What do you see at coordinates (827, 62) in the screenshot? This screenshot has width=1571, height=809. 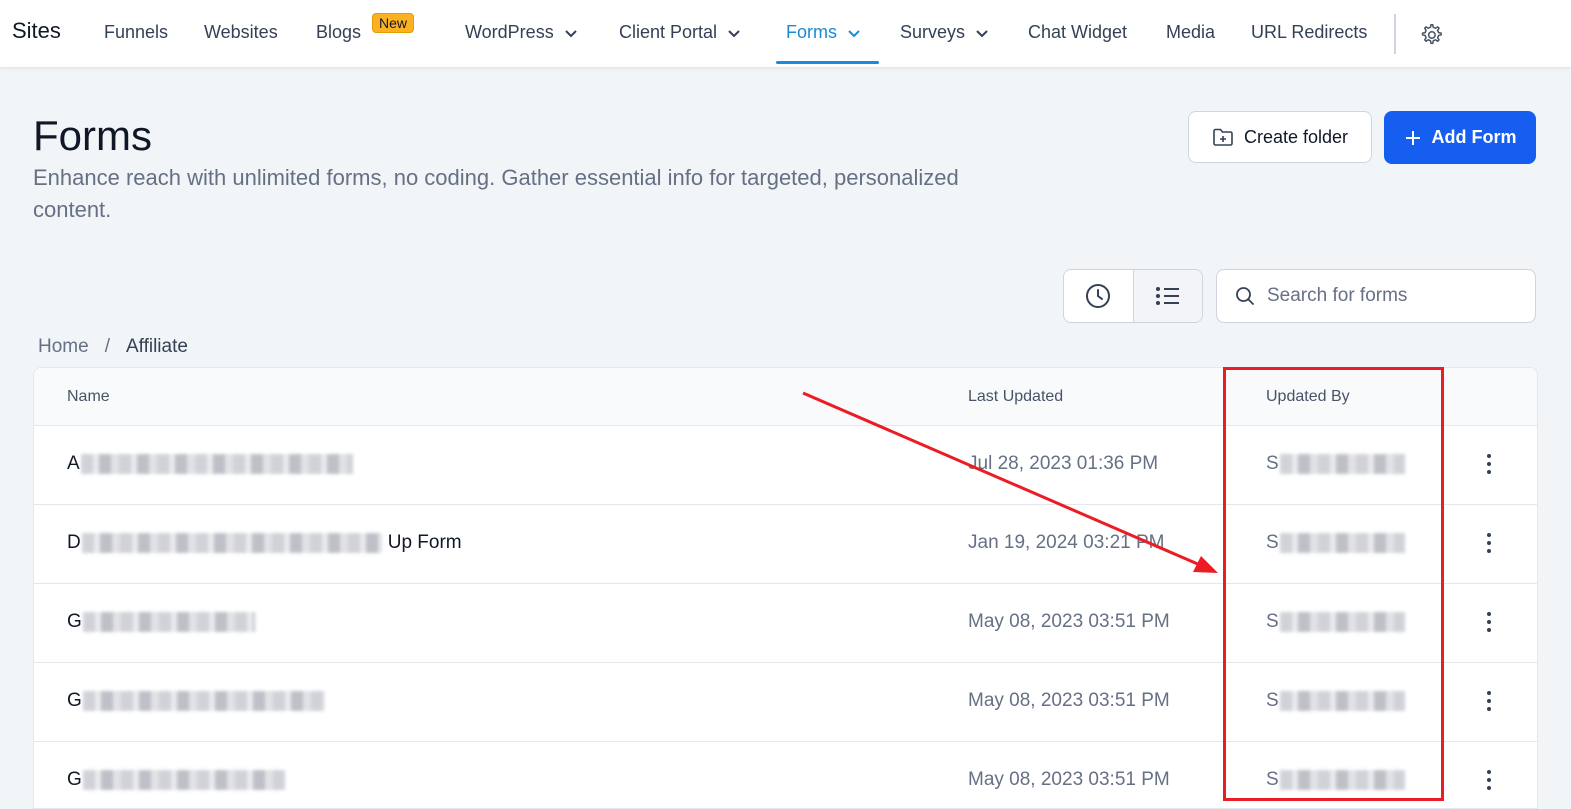 I see `active-tab-indicator` at bounding box center [827, 62].